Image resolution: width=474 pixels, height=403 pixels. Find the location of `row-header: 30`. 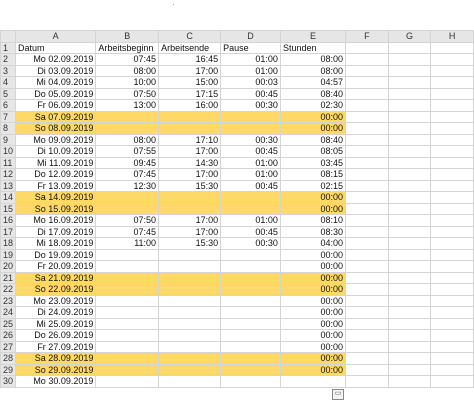

row-header: 30 is located at coordinates (8, 381).